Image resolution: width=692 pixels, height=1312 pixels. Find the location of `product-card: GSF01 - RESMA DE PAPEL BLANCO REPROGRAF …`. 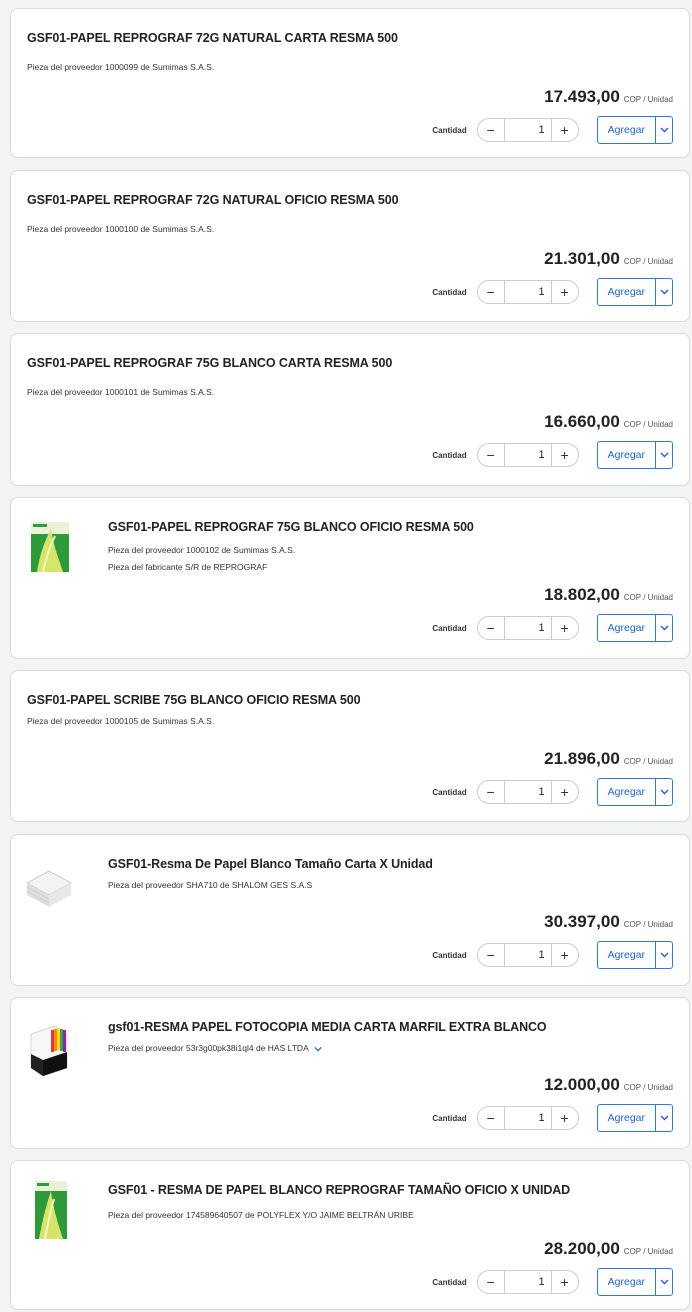

product-card: GSF01 - RESMA DE PAPEL BLANCO REPROGRAF … is located at coordinates (350, 1235).